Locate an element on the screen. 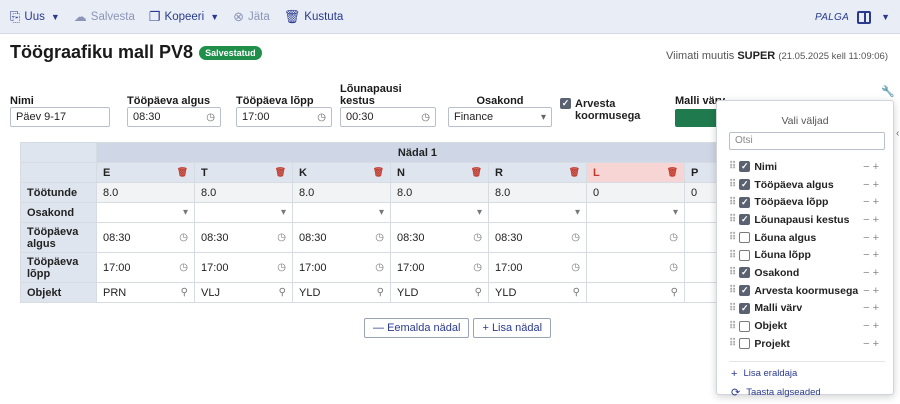 This screenshot has height=404, width=900. load-checkbox-row: ✓ Arvesta koormusega is located at coordinates (610, 110).